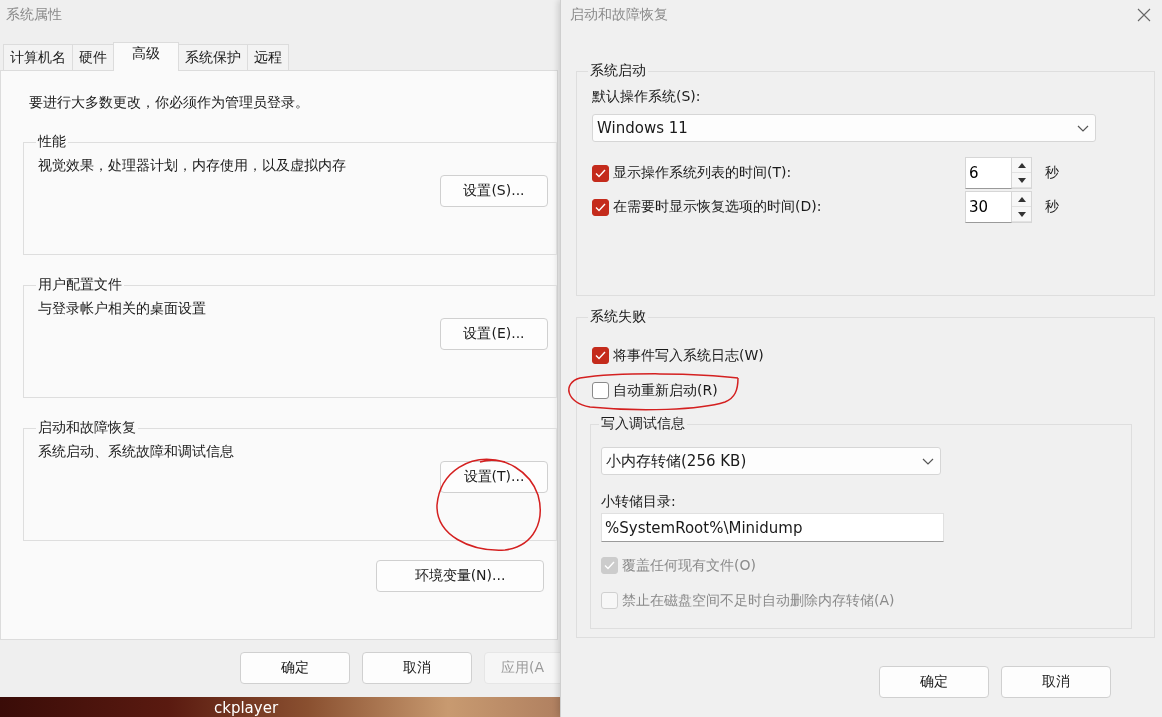  I want to click on tab: 高级, so click(146, 56).